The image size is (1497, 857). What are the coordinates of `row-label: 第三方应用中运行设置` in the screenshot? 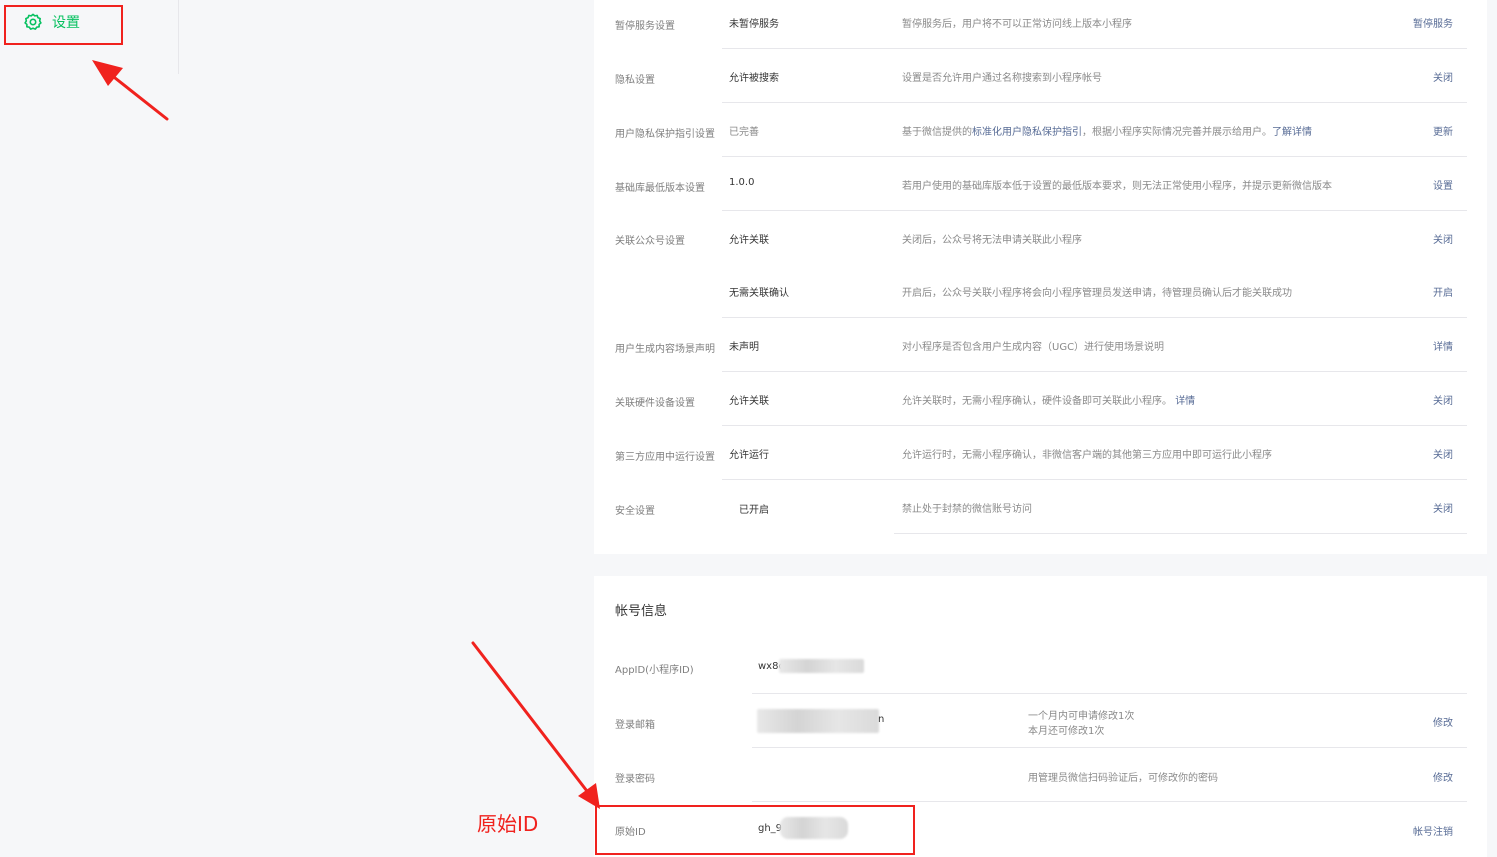 It's located at (665, 457).